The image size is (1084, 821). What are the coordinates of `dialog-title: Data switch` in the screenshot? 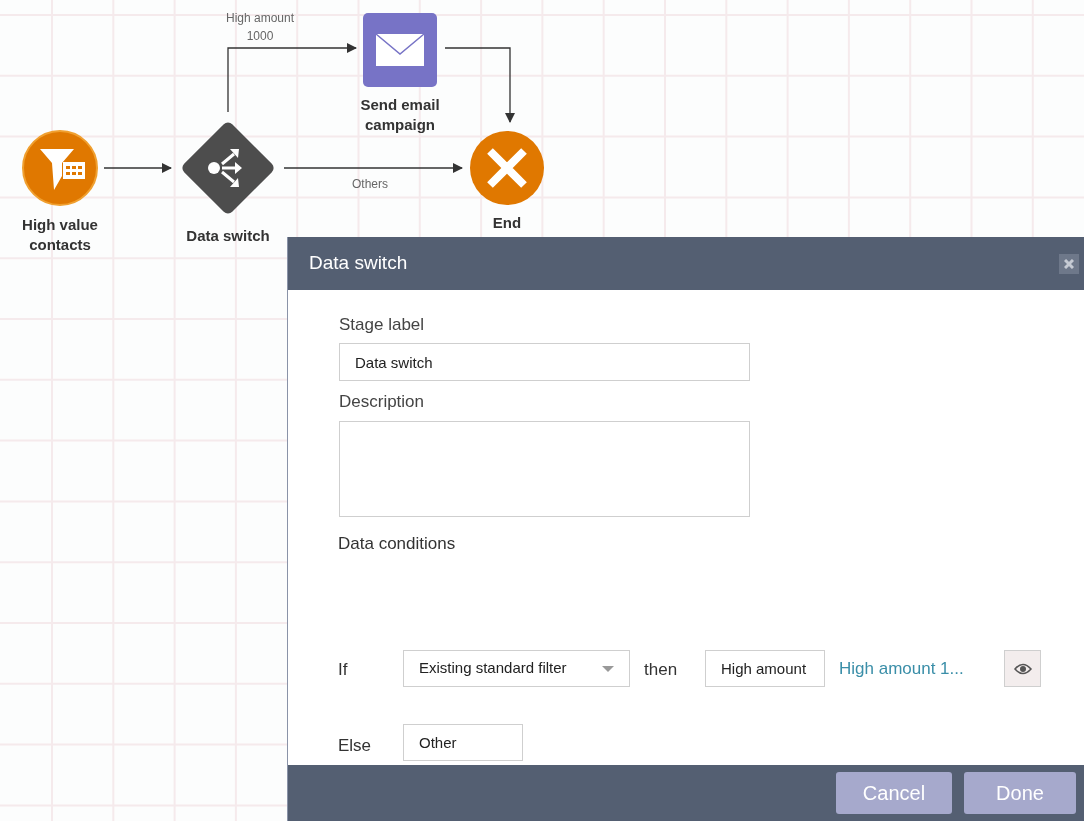 It's located at (358, 263).